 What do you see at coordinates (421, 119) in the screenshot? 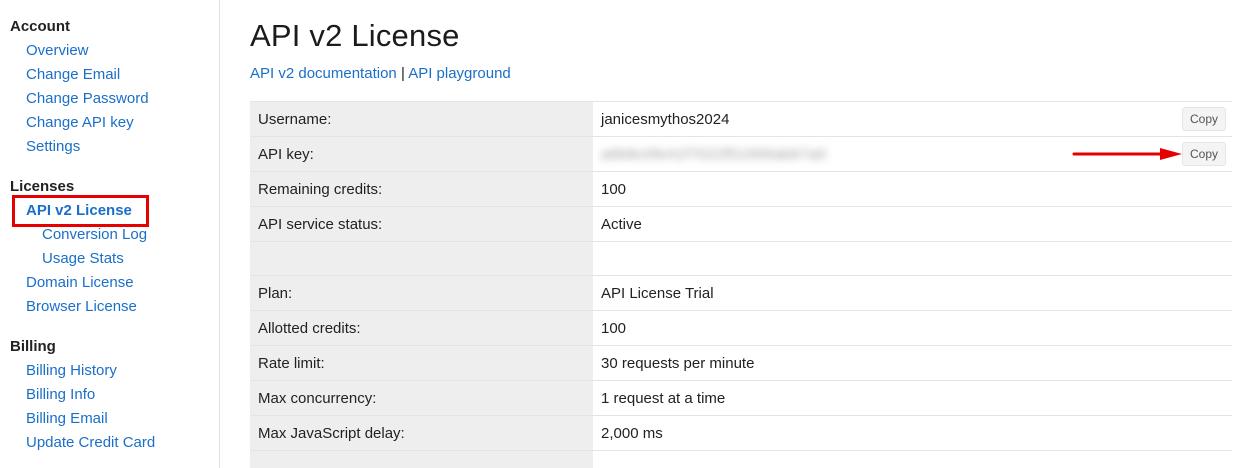
I see `username-label: Username:` at bounding box center [421, 119].